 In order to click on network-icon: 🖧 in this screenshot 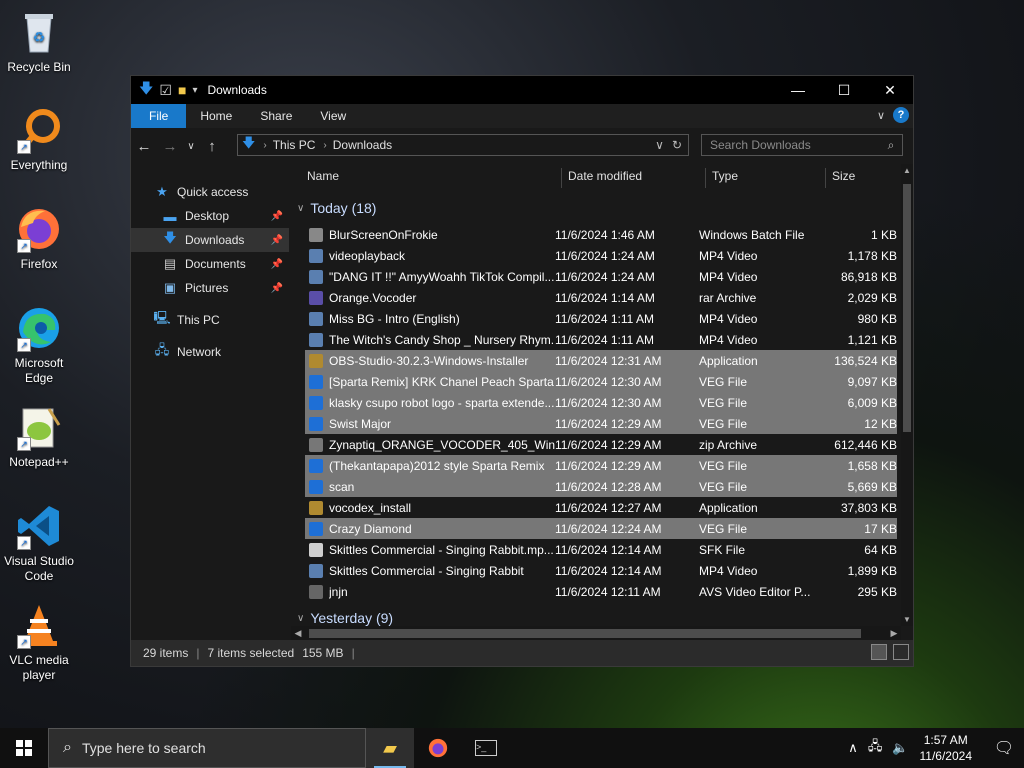, I will do `click(875, 748)`.